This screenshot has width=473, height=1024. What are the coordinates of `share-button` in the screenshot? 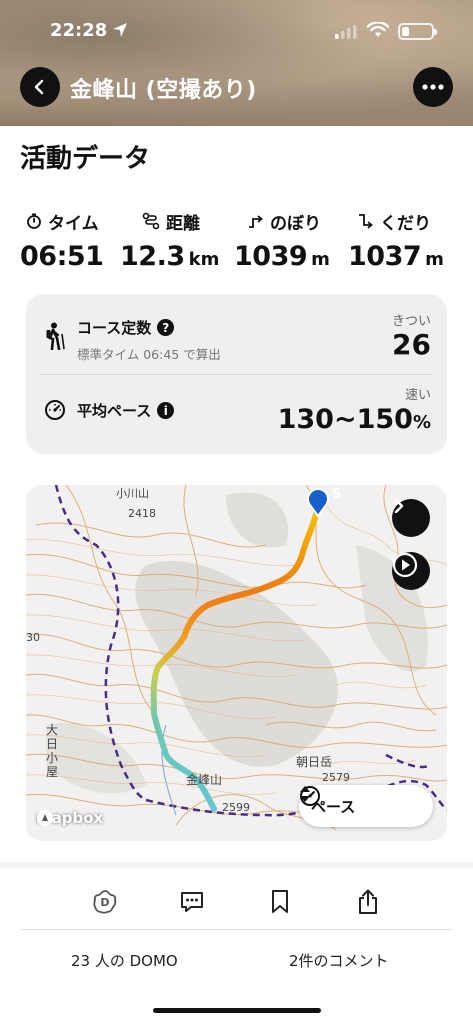 It's located at (368, 902).